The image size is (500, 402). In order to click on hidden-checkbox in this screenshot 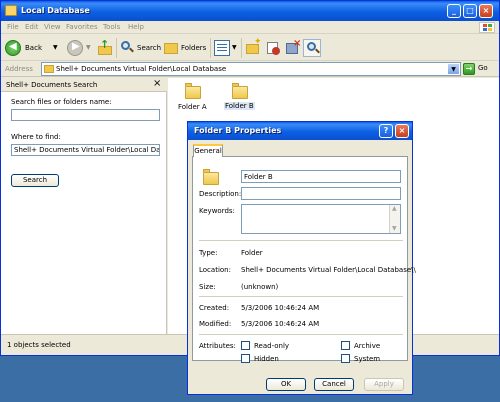, I will do `click(245, 358)`.